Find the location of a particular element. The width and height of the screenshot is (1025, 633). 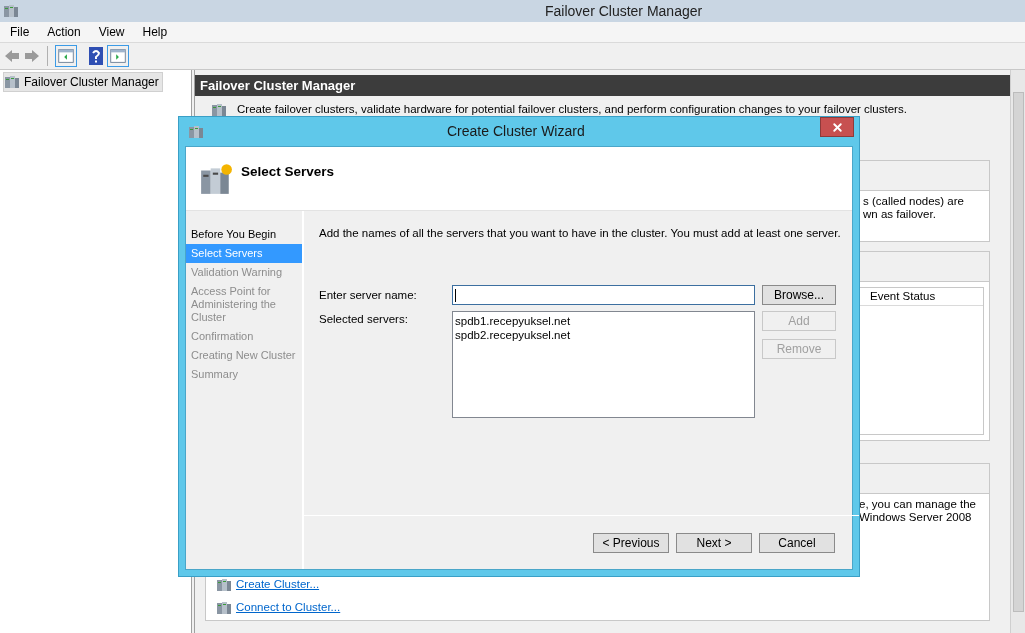

wizard-step: Before You Begin is located at coordinates (244, 234).